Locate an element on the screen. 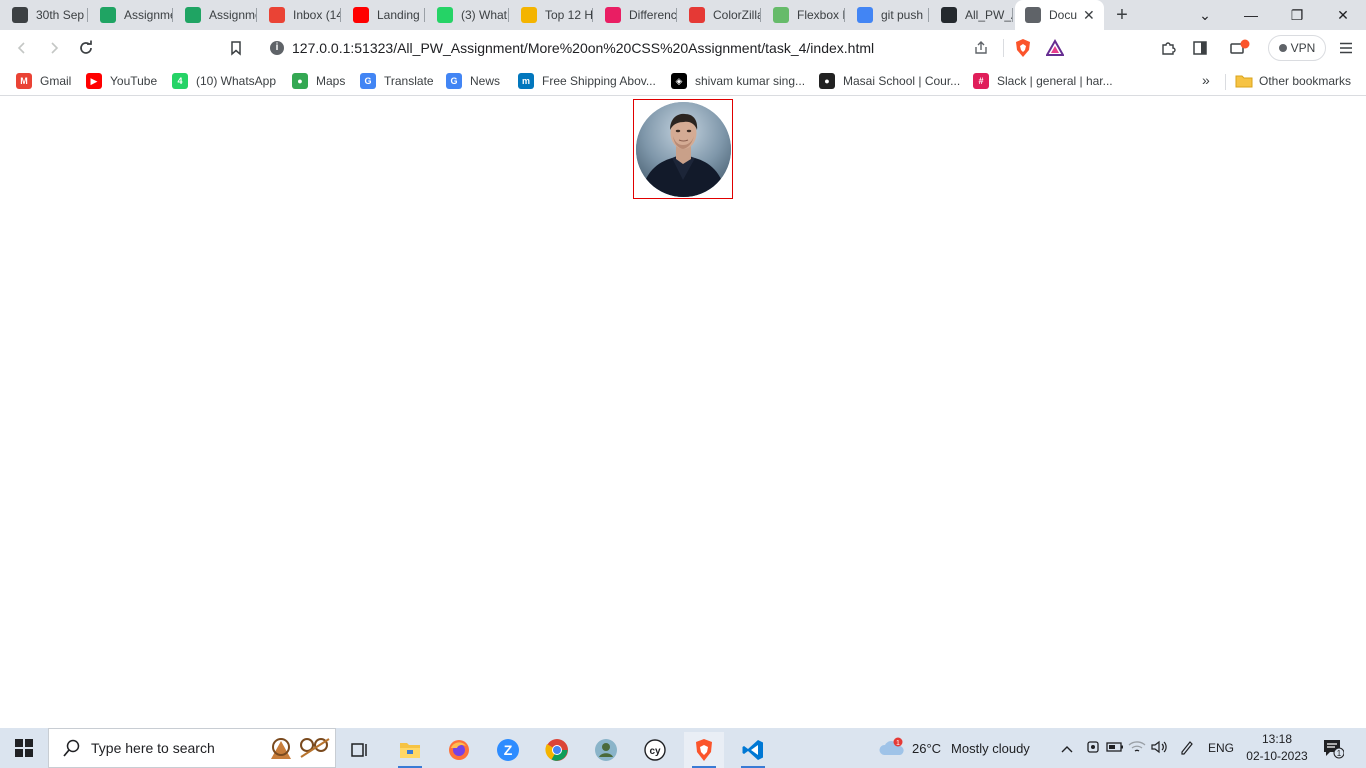  show-hidden-icons-chevron-icon is located at coordinates (1067, 748).